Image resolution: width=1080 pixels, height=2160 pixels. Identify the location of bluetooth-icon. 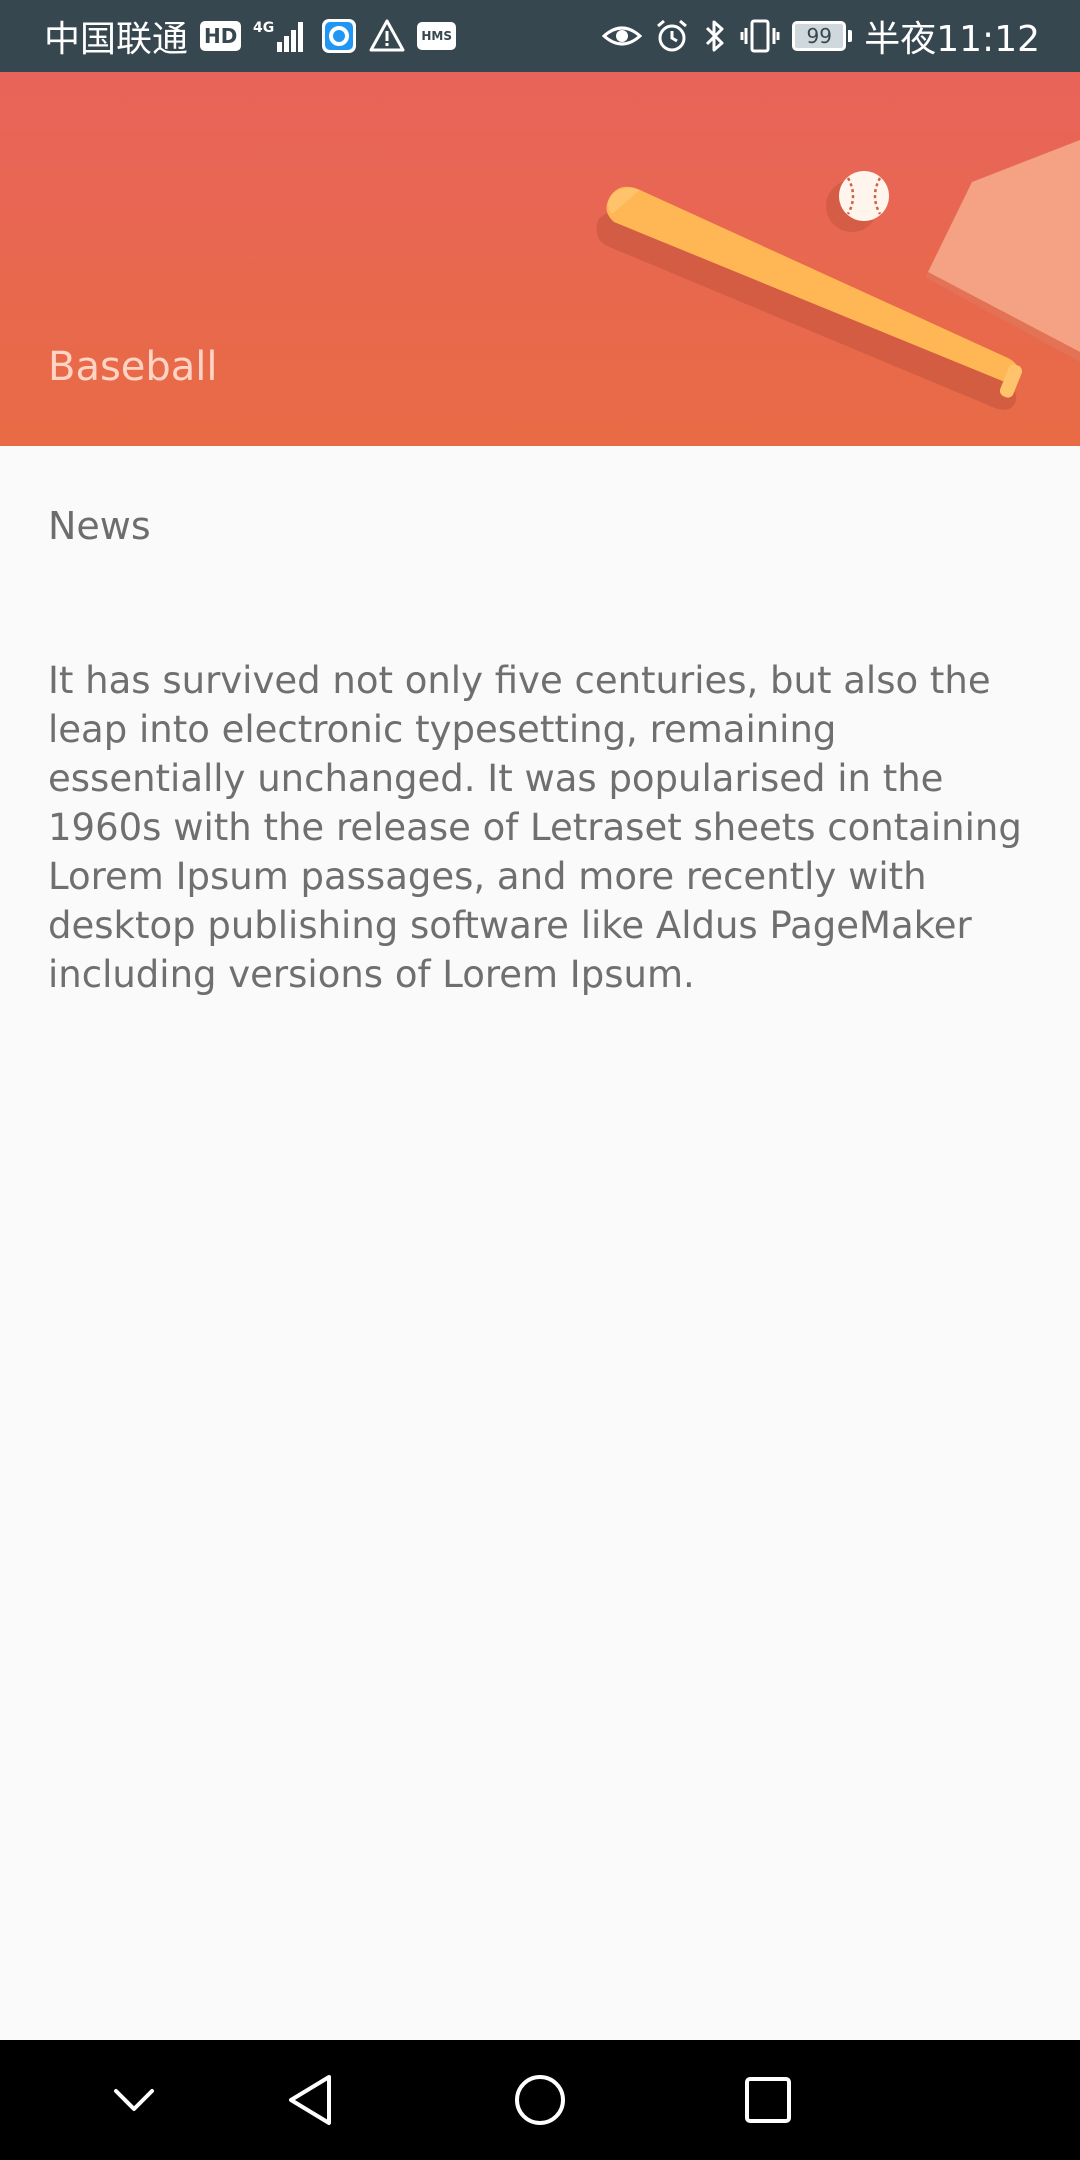
(715, 36).